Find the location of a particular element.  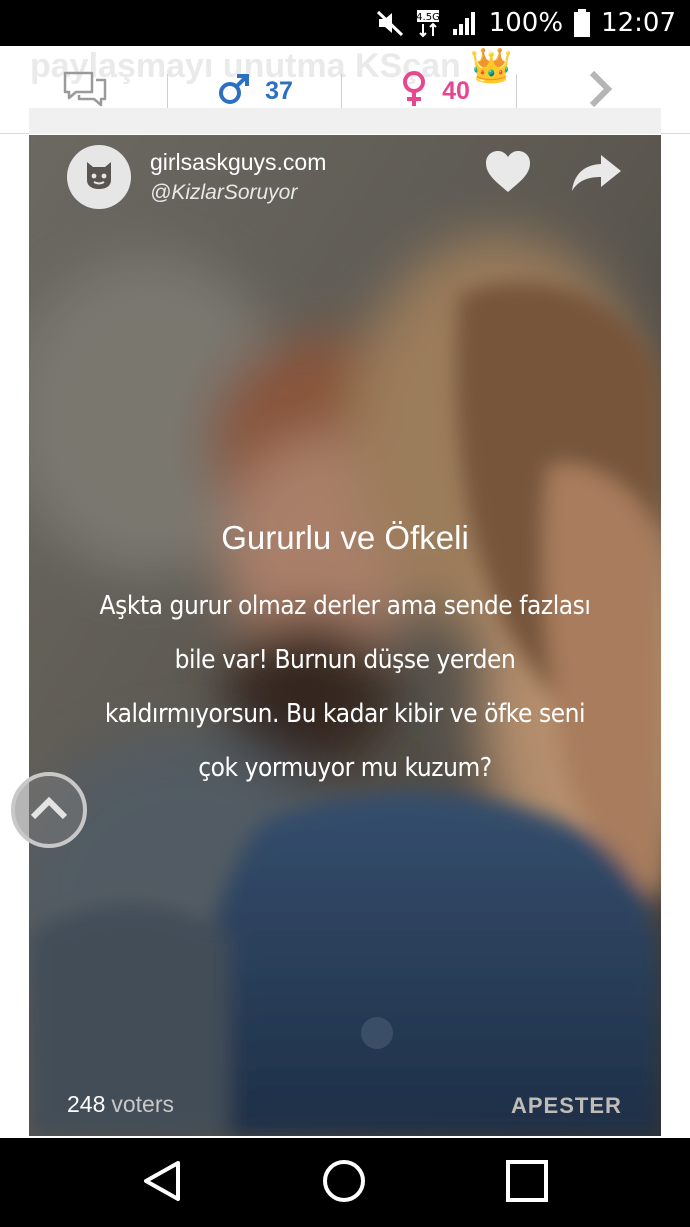

clock: 12:07 is located at coordinates (638, 23).